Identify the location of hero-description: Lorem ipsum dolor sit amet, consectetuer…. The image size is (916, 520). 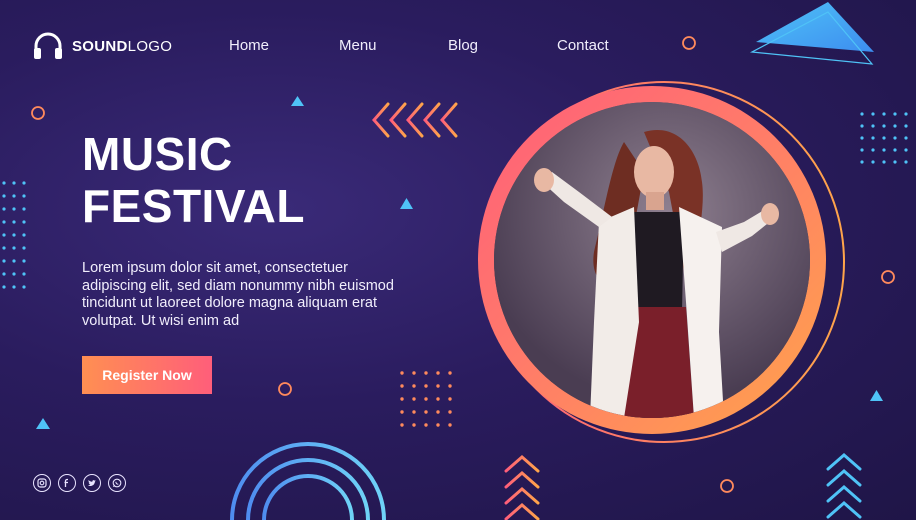
(238, 294).